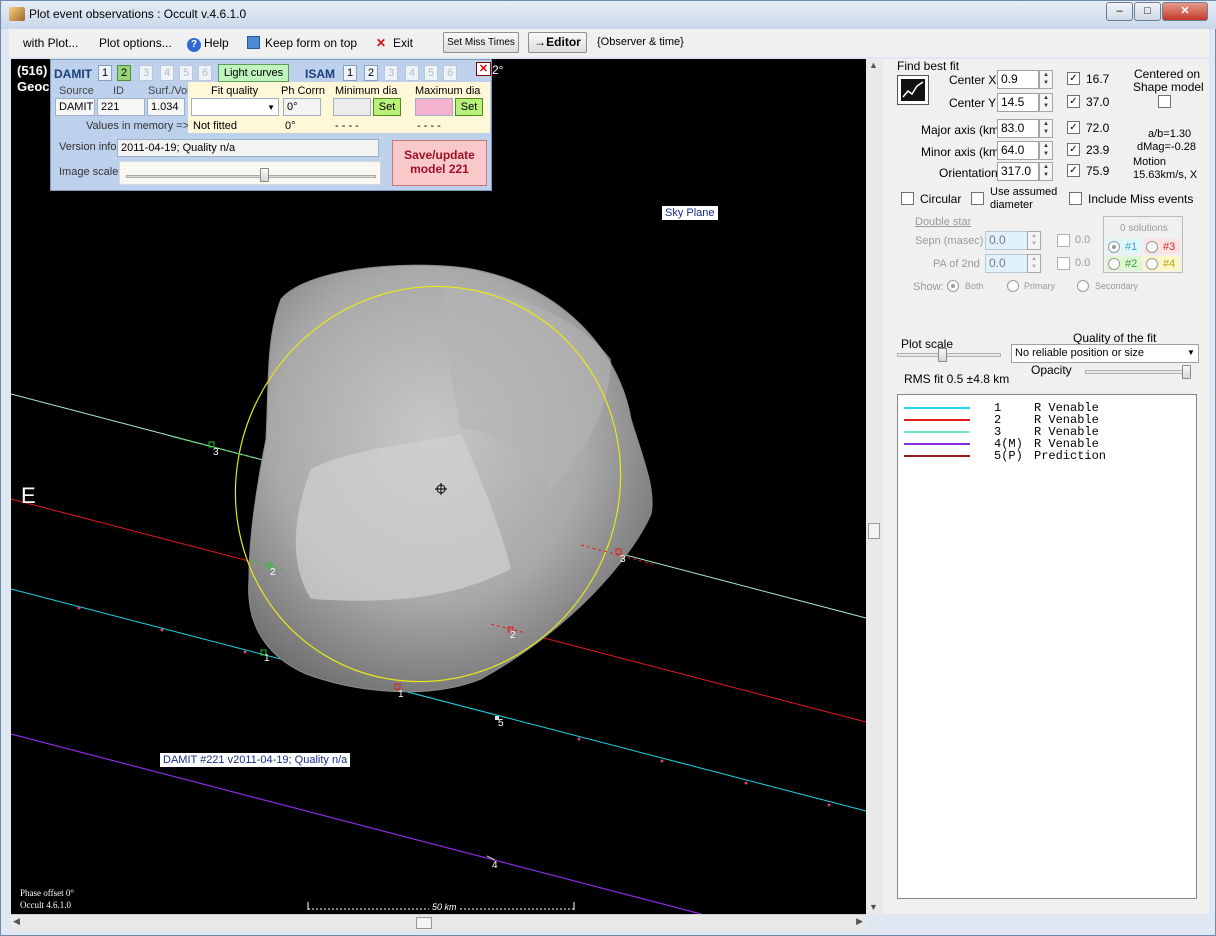 The image size is (1216, 936). I want to click on damit-label: DAMIT, so click(73, 74).